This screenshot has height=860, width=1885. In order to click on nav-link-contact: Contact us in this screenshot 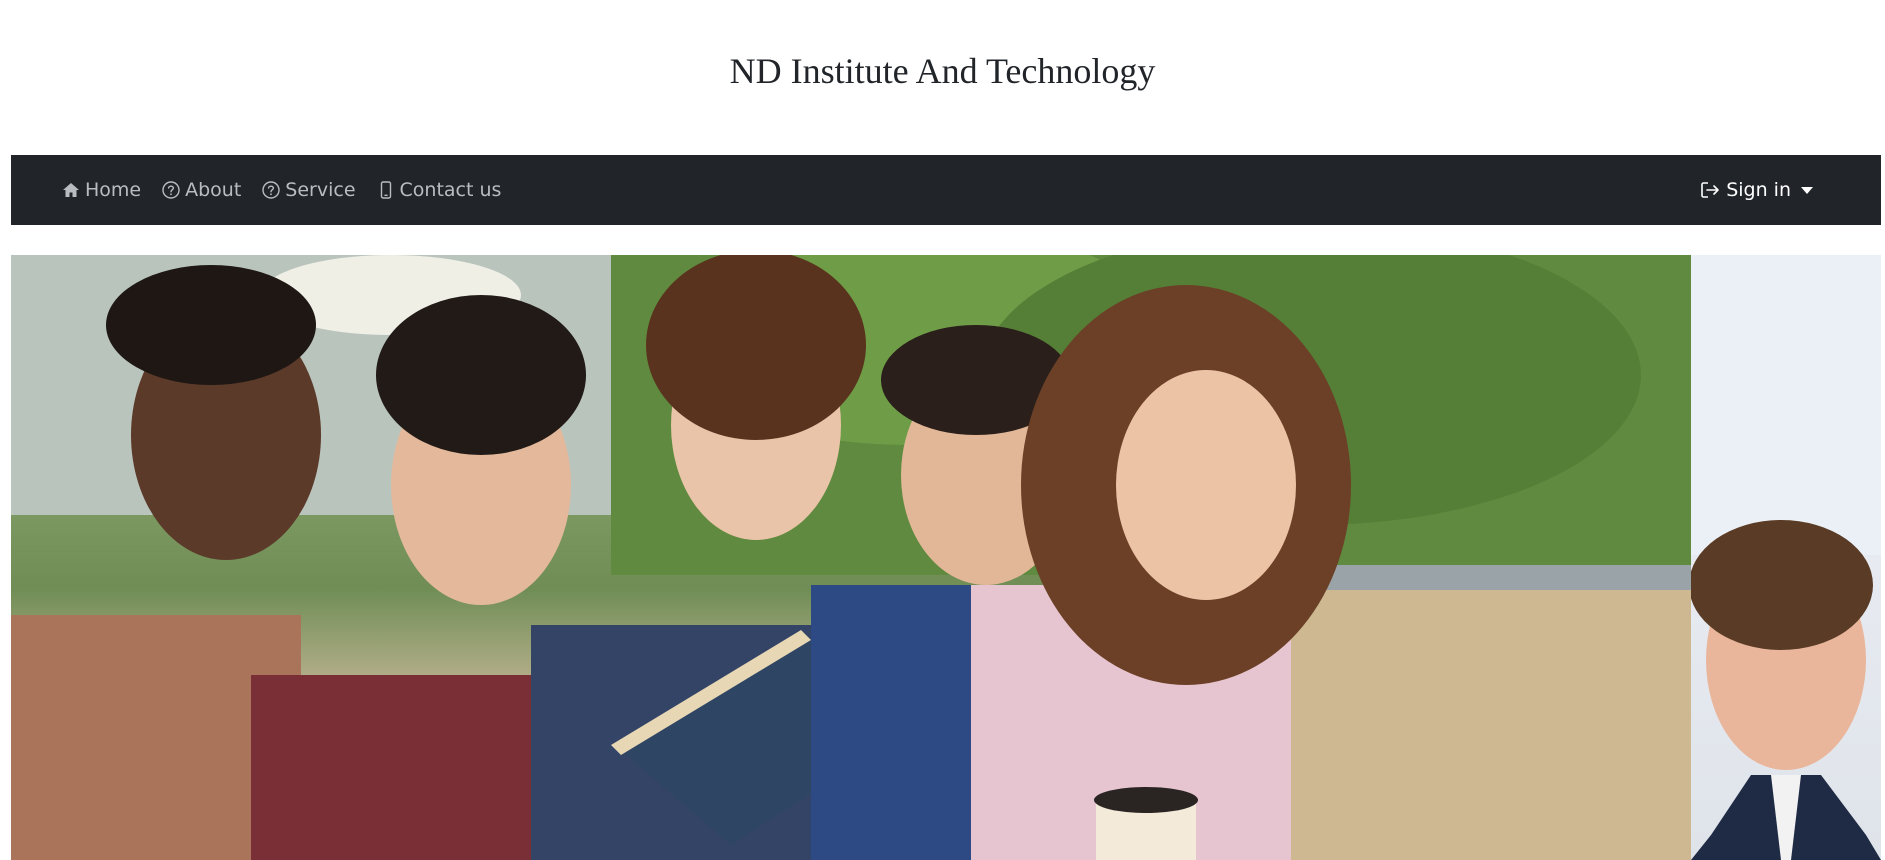, I will do `click(439, 190)`.